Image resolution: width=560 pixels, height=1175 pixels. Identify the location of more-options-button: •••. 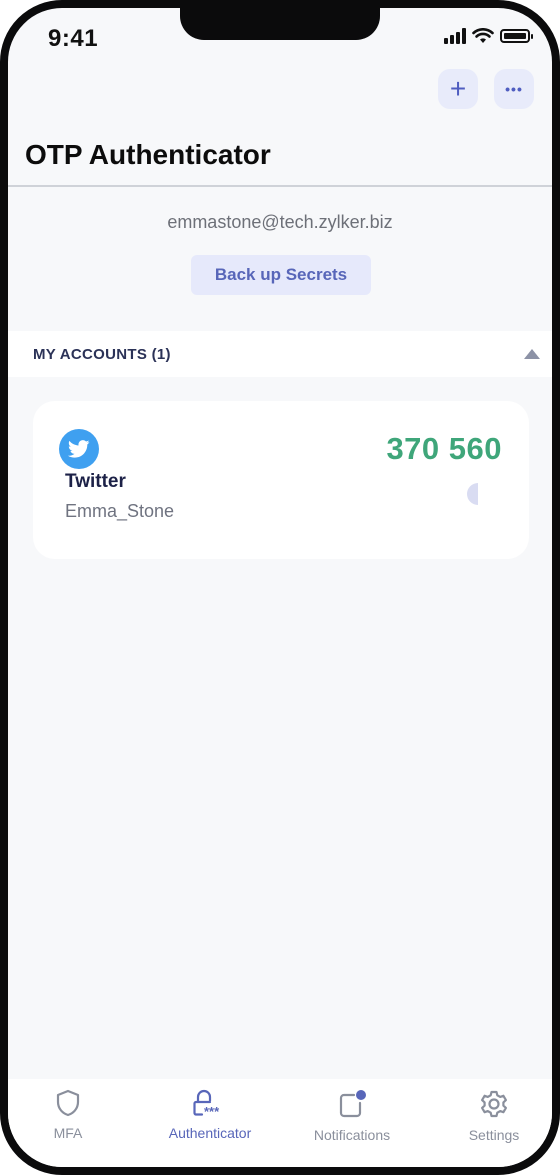
(514, 89).